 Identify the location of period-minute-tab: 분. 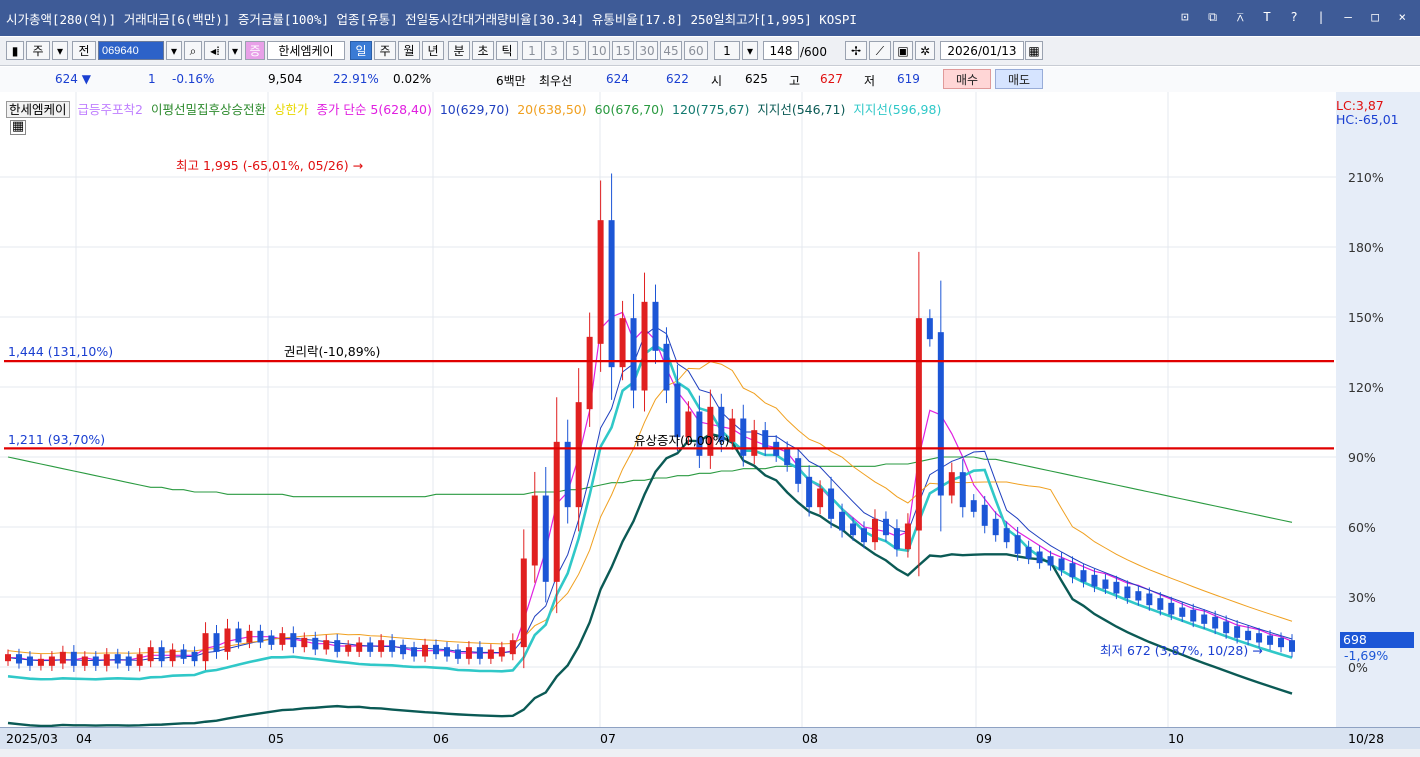
(459, 50).